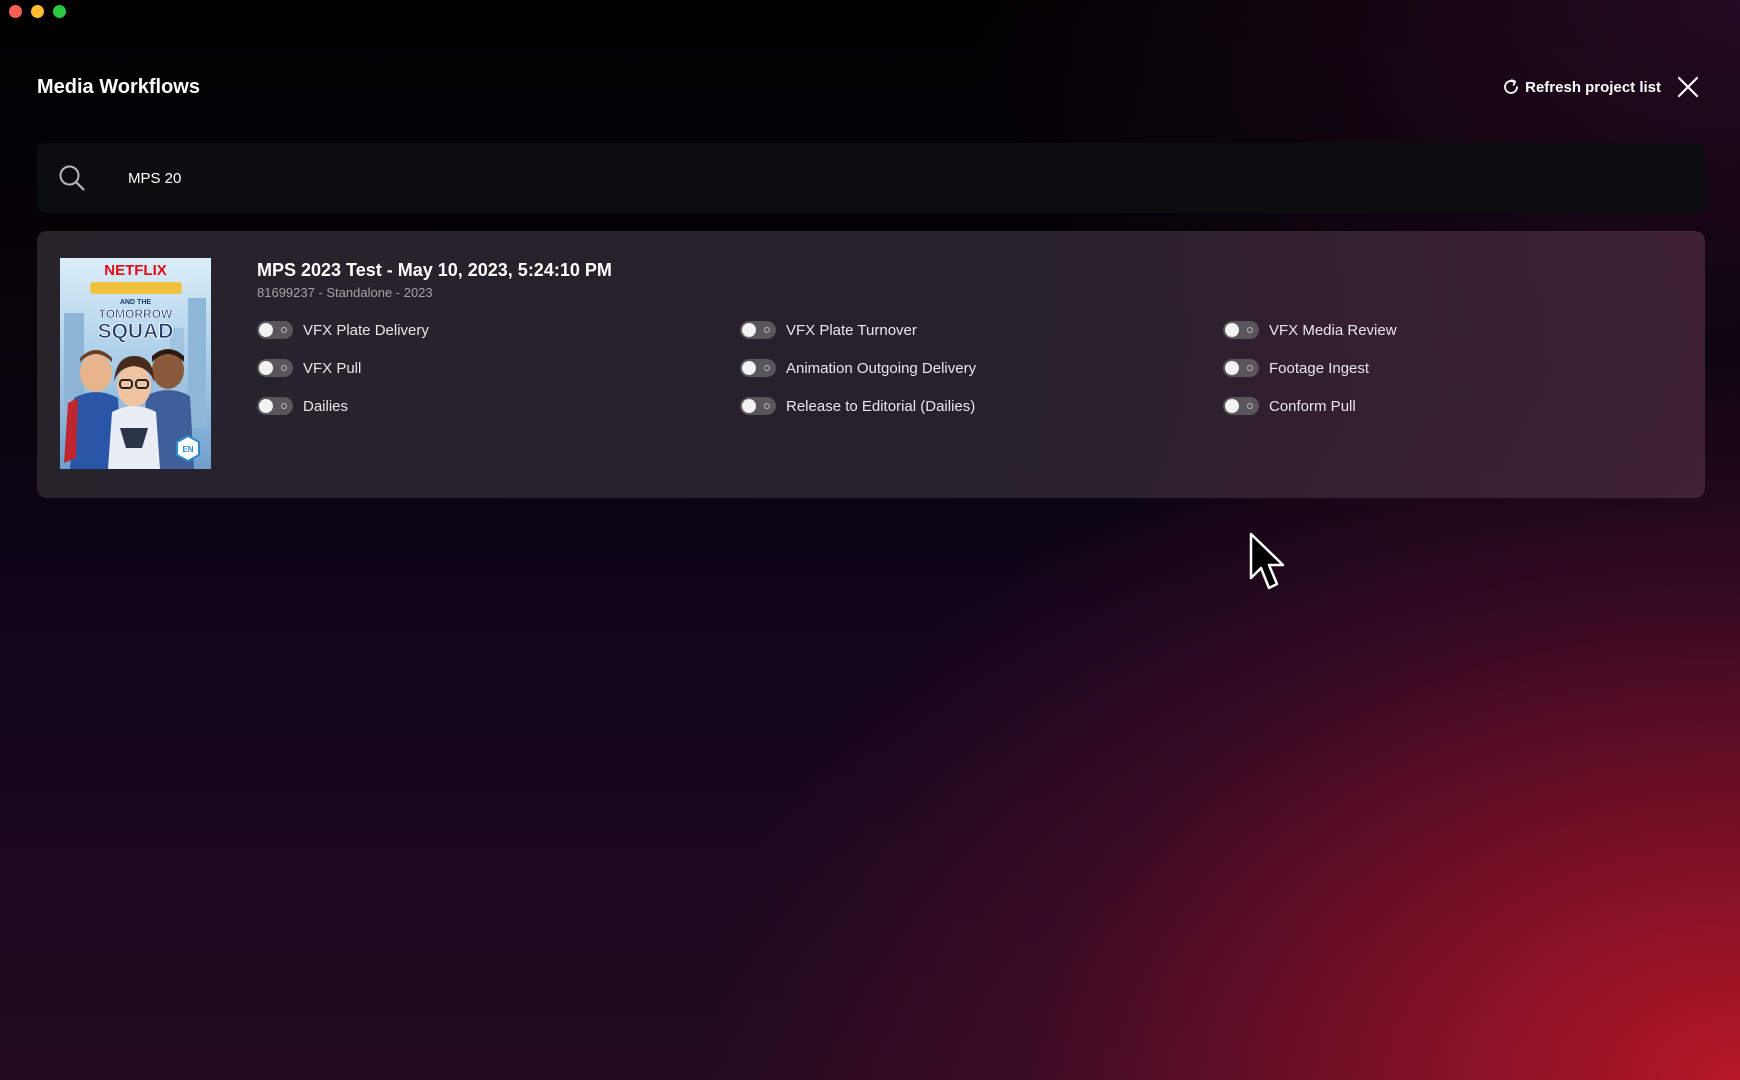  I want to click on close-button, so click(1688, 87).